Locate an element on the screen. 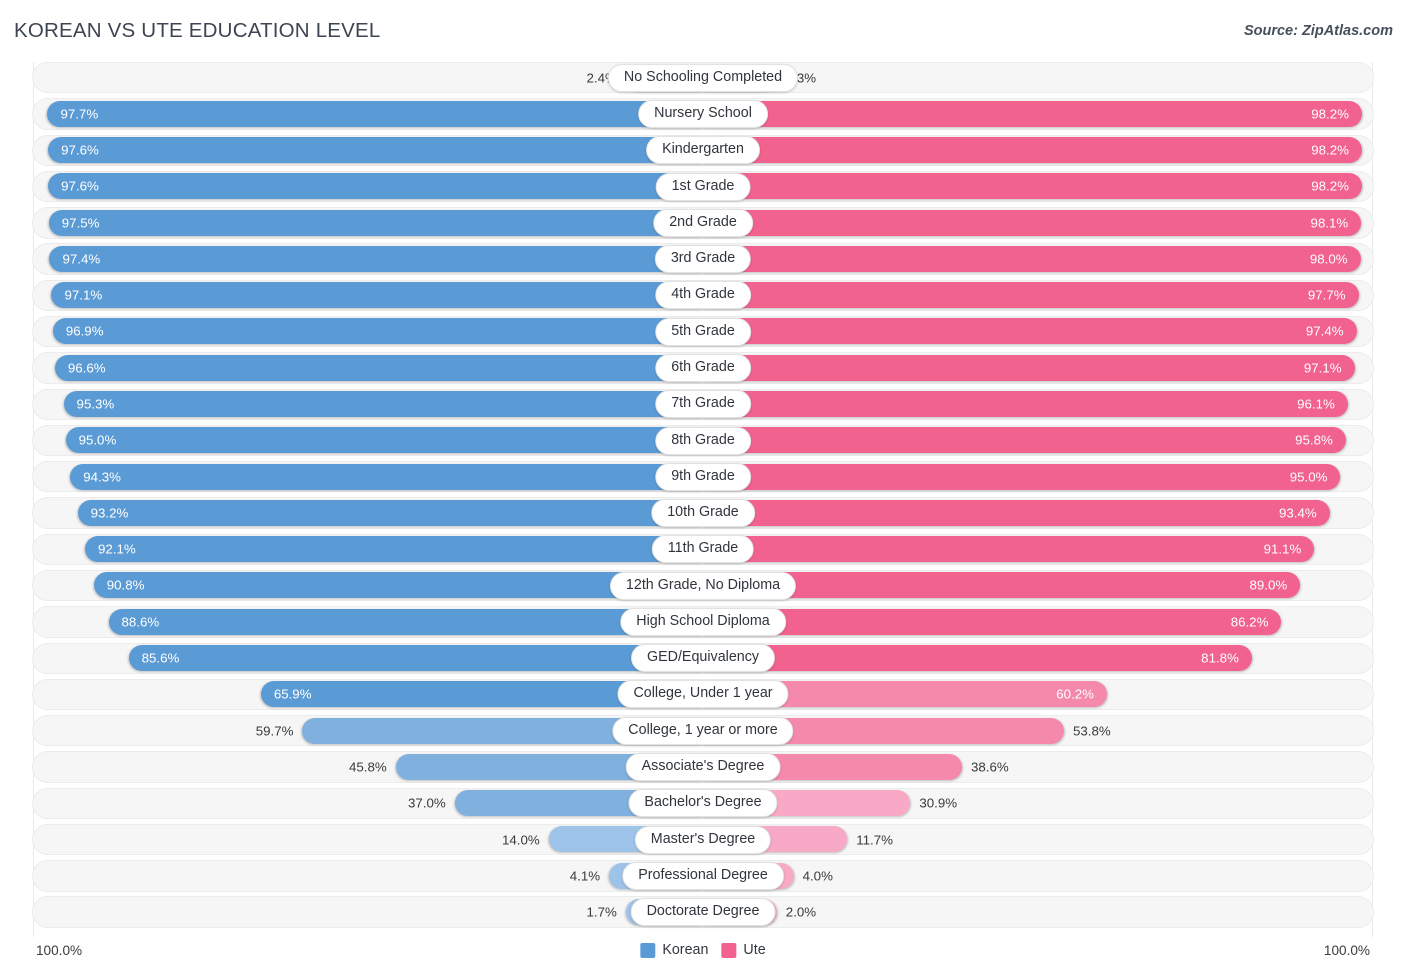 The width and height of the screenshot is (1406, 975). chart-row: 4.1% 4.0% Professional Degree is located at coordinates (703, 876).